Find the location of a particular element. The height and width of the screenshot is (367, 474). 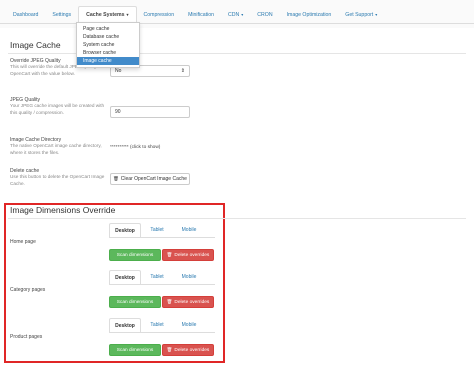

dimensions-override-title: Image Dimensions Override is located at coordinates (63, 210).